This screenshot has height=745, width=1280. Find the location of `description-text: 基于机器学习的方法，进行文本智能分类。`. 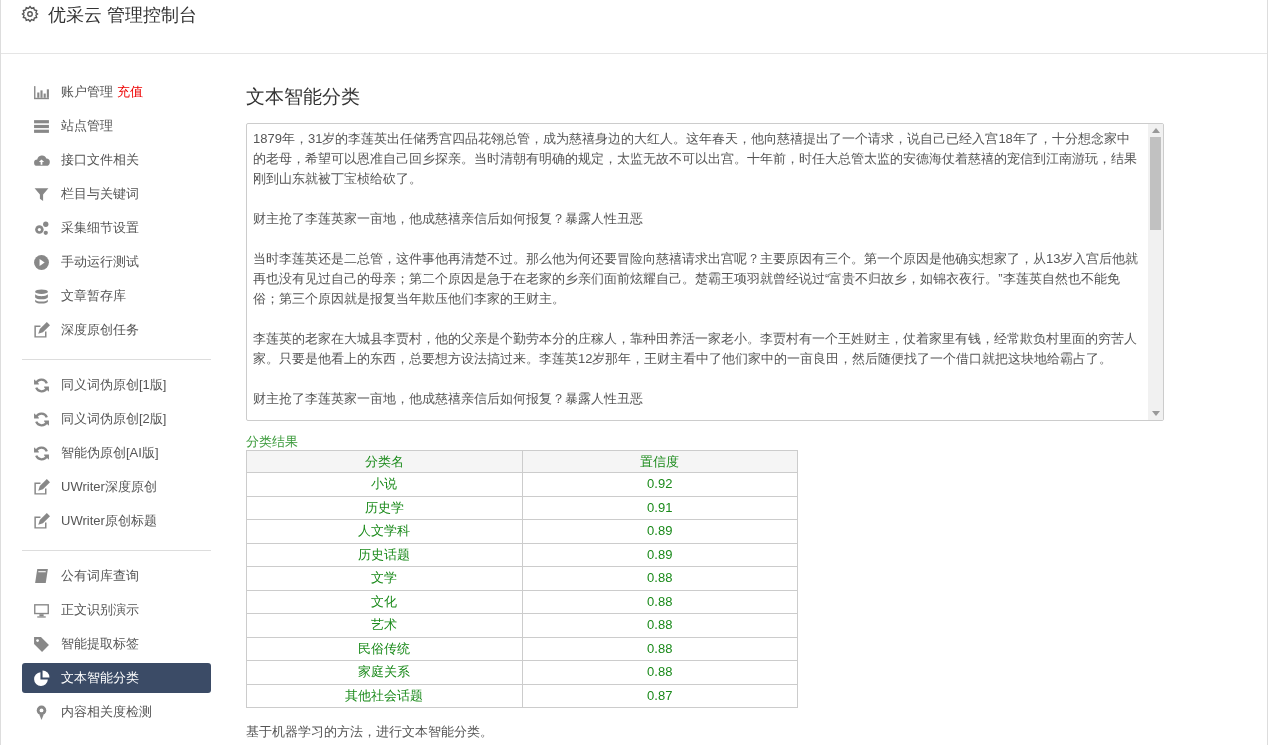

description-text: 基于机器学习的方法，进行文本智能分类。 is located at coordinates (370, 732).